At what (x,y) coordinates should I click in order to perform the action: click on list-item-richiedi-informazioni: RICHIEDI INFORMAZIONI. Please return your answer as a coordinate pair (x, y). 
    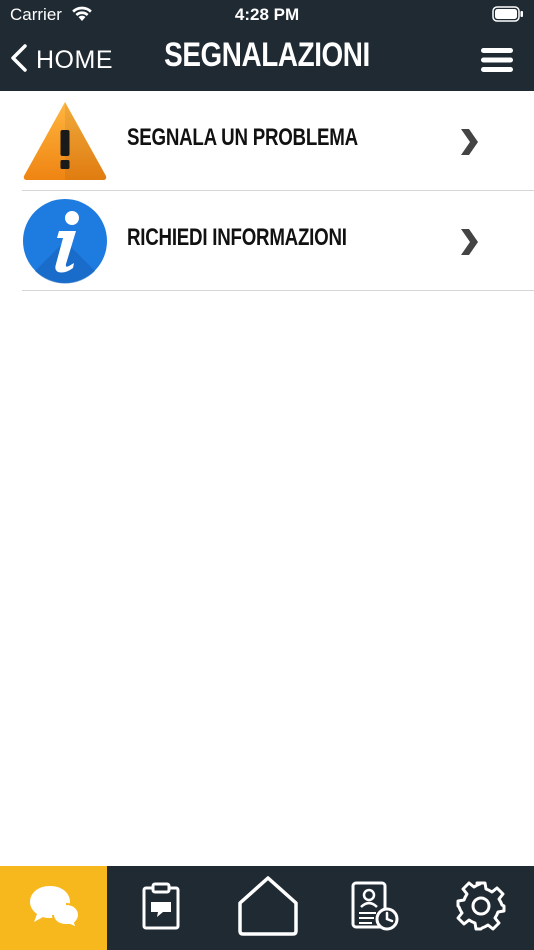
    Looking at the image, I should click on (267, 241).